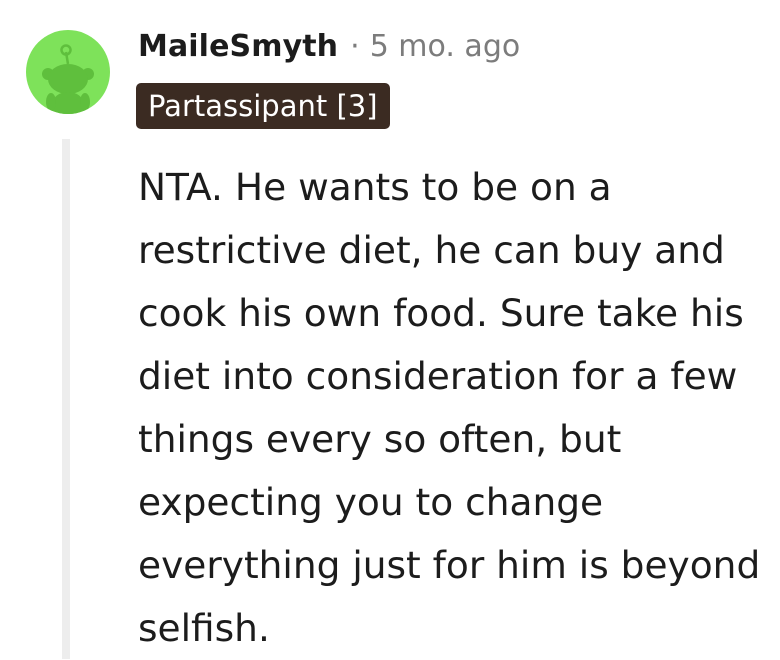  Describe the element at coordinates (445, 46) in the screenshot. I see `timestamp-link: 5 mo. ago` at that location.